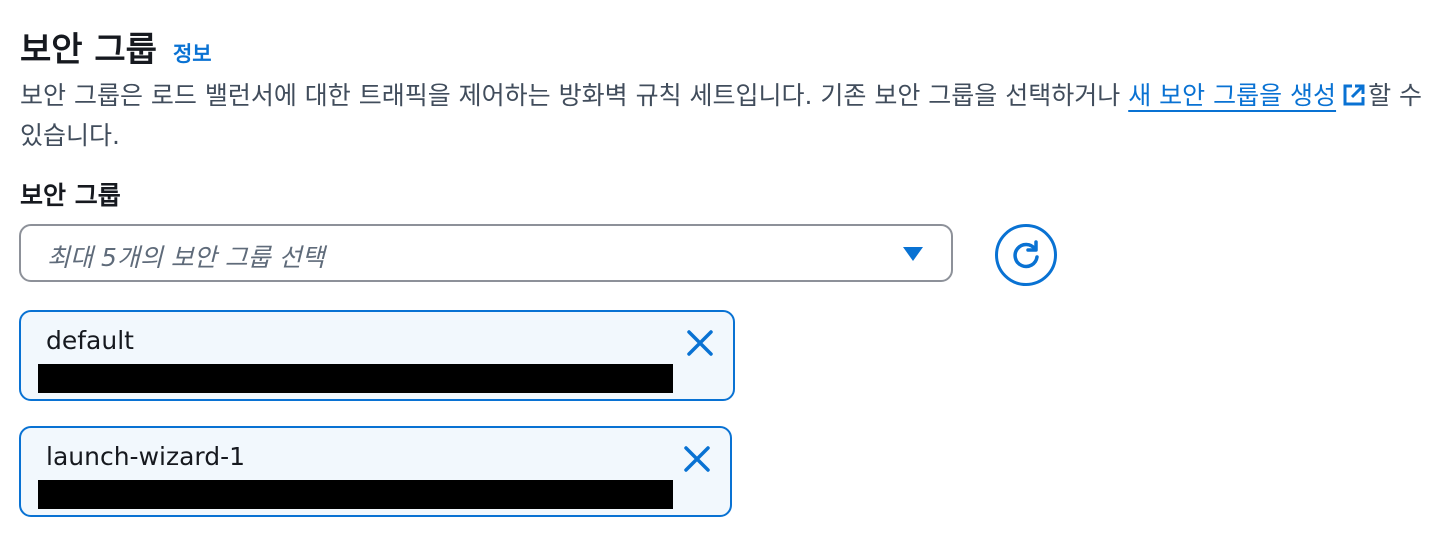 This screenshot has width=1456, height=541. Describe the element at coordinates (88, 50) in the screenshot. I see `section-title: 보안 그룹` at that location.